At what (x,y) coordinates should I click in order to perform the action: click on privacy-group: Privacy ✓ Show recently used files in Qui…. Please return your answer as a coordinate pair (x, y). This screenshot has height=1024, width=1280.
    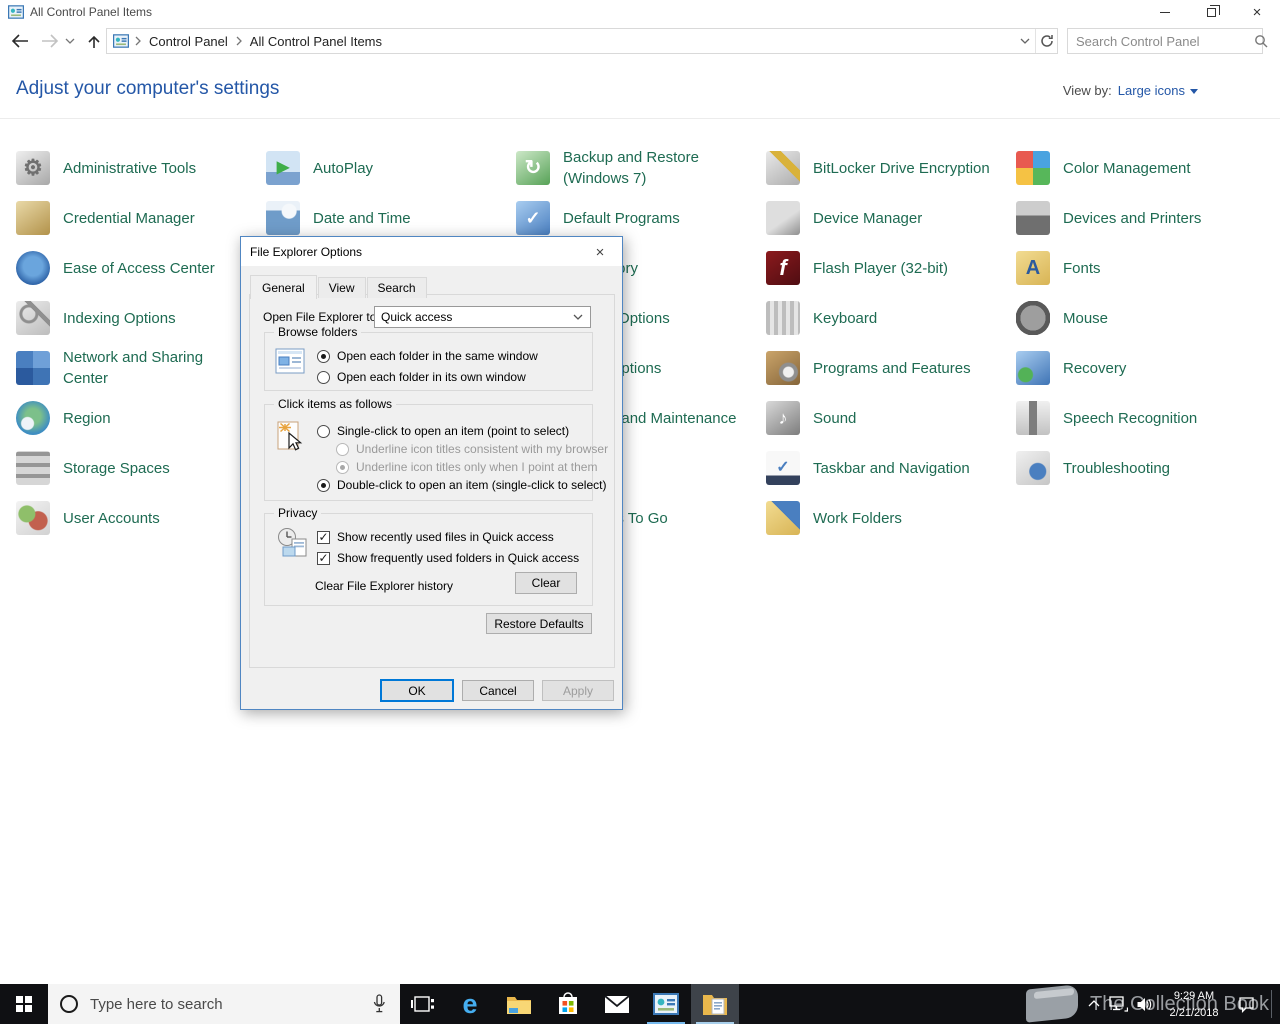
    Looking at the image, I should click on (428, 556).